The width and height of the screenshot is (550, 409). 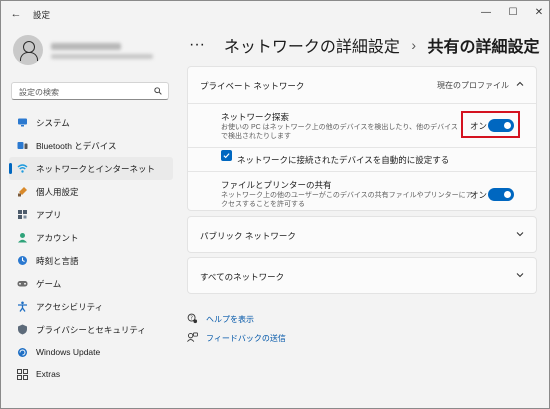 What do you see at coordinates (22, 374) in the screenshot?
I see `extras-grid-icon` at bounding box center [22, 374].